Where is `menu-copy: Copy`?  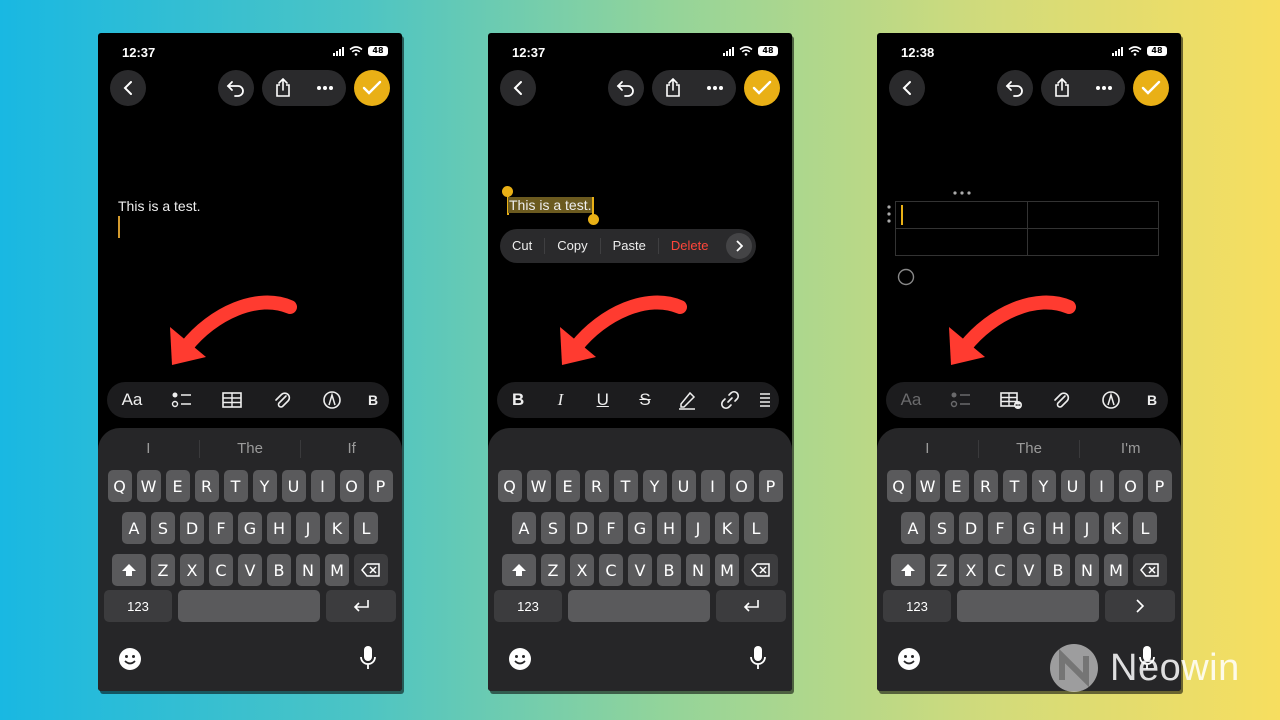
menu-copy: Copy is located at coordinates (573, 246).